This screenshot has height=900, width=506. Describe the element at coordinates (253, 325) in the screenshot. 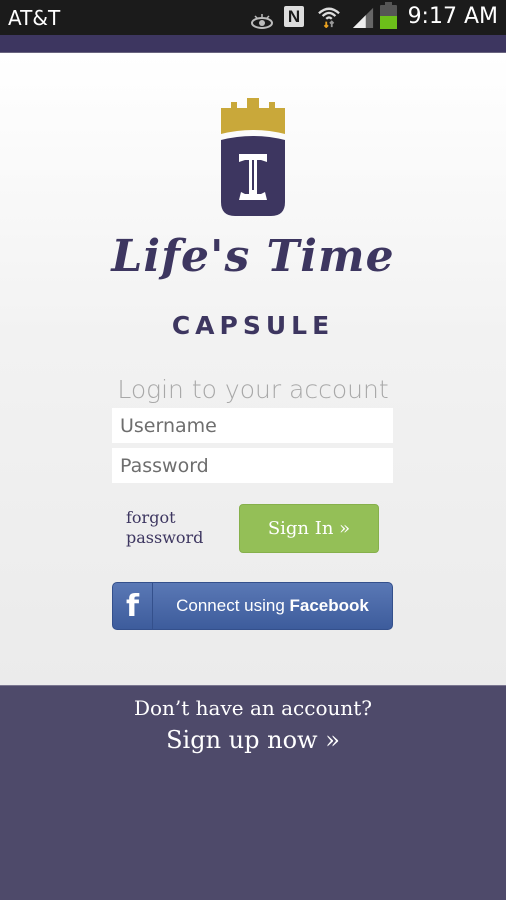

I see `logo-subtitle: CAPSULE` at that location.